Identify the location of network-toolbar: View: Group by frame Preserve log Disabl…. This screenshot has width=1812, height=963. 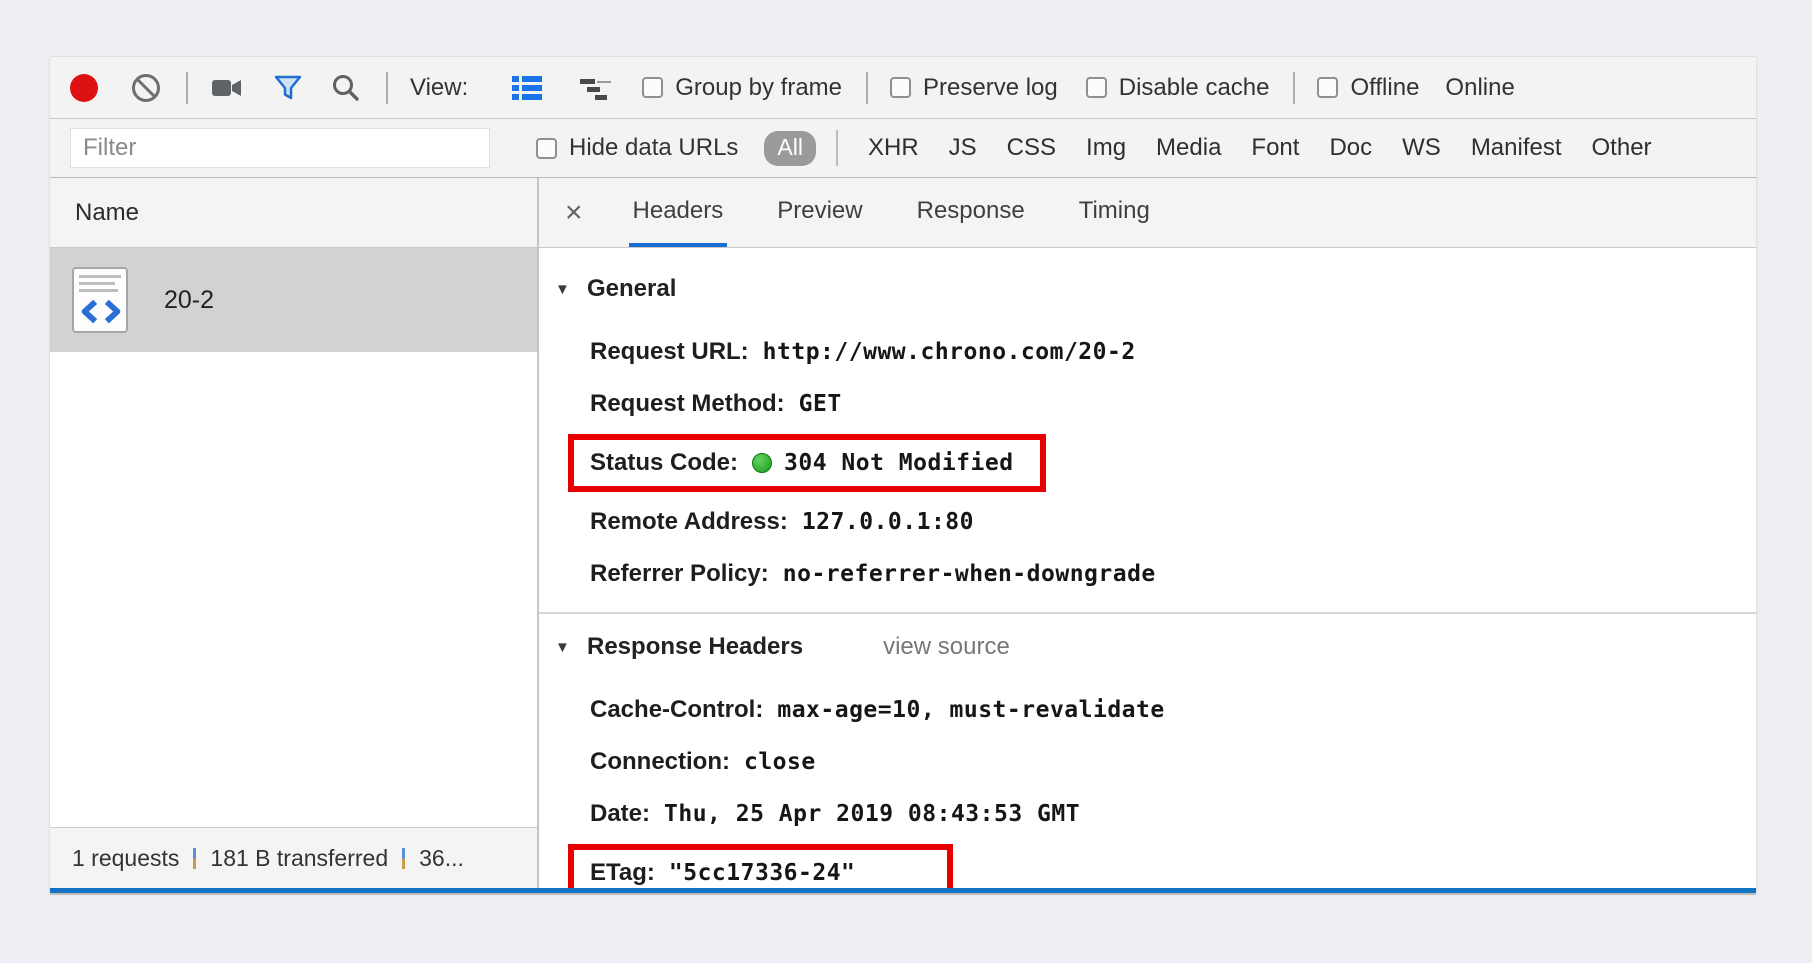
(903, 88).